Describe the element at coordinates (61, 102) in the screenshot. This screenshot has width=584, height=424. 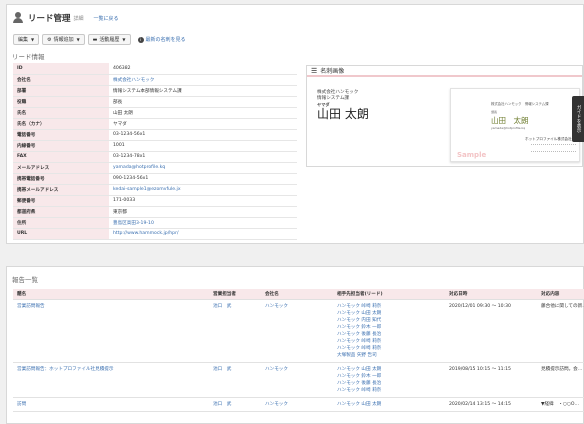
I see `lead-field-label: 役職` at that location.